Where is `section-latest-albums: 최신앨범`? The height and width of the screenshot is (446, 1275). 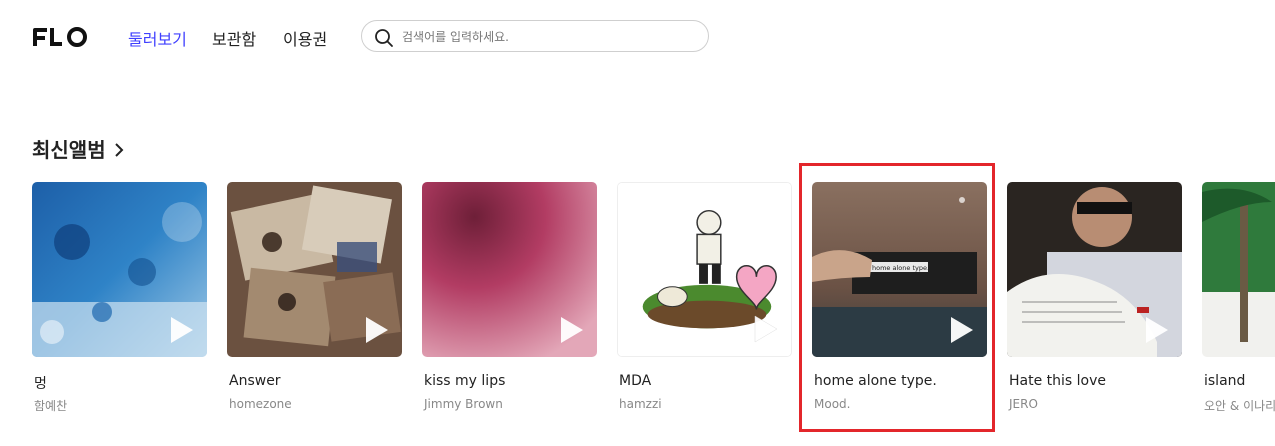
section-latest-albums: 최신앨범 is located at coordinates (78, 148).